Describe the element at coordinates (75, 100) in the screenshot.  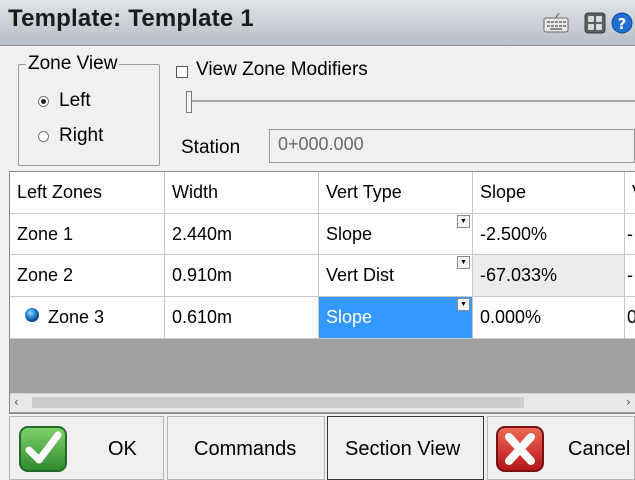
I see `radio-label-left: Left` at that location.